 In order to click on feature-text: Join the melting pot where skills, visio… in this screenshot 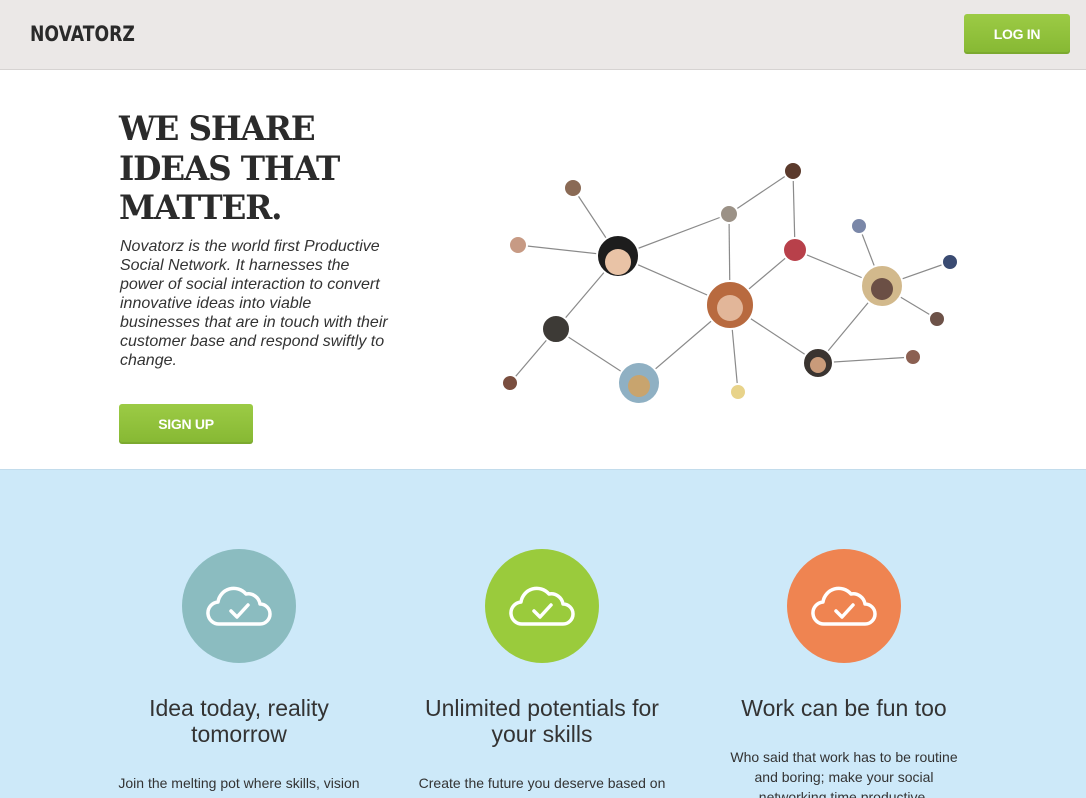, I will do `click(239, 786)`.